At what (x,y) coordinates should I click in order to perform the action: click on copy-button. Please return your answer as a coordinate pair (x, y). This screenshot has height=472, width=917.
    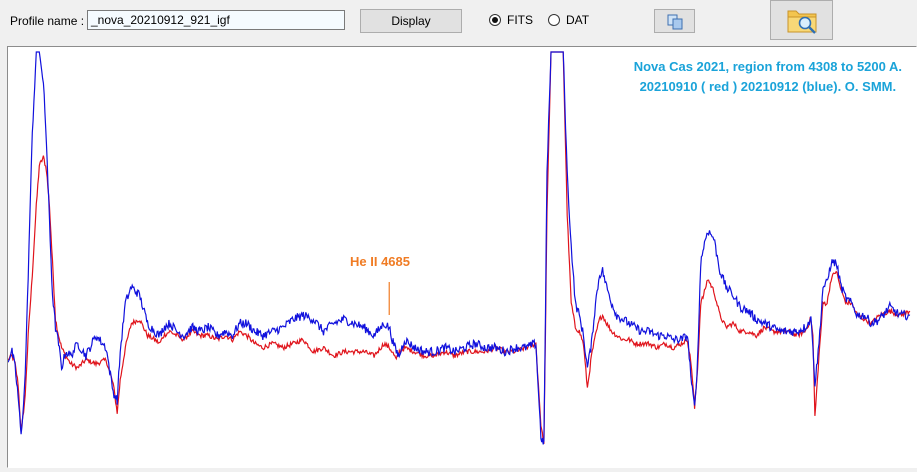
    Looking at the image, I should click on (674, 21).